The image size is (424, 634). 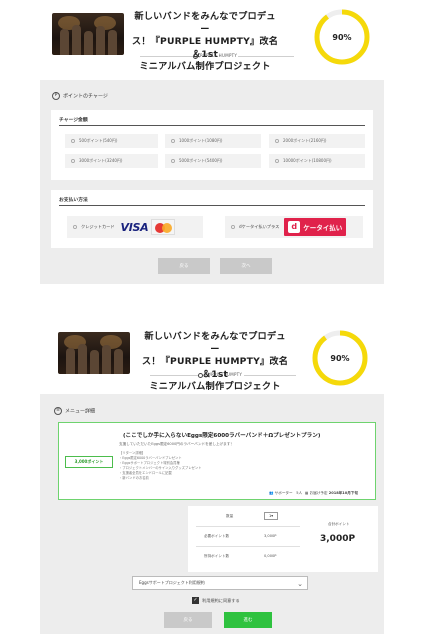 What do you see at coordinates (217, 536) in the screenshot?
I see `required-points-label: 必要ポイント数` at bounding box center [217, 536].